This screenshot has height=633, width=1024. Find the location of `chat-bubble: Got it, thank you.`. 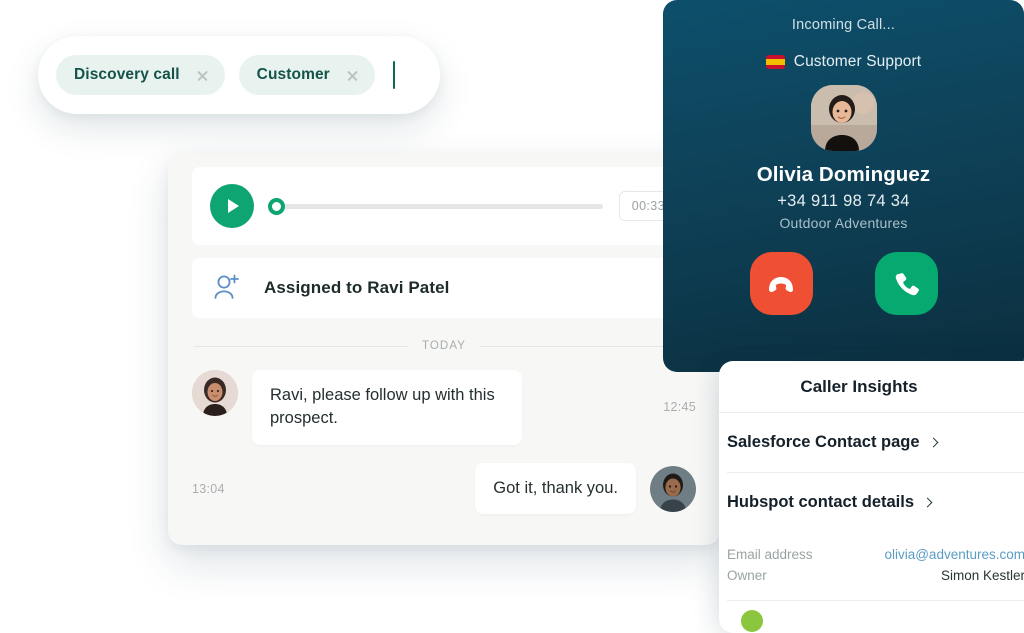

chat-bubble: Got it, thank you. is located at coordinates (555, 488).